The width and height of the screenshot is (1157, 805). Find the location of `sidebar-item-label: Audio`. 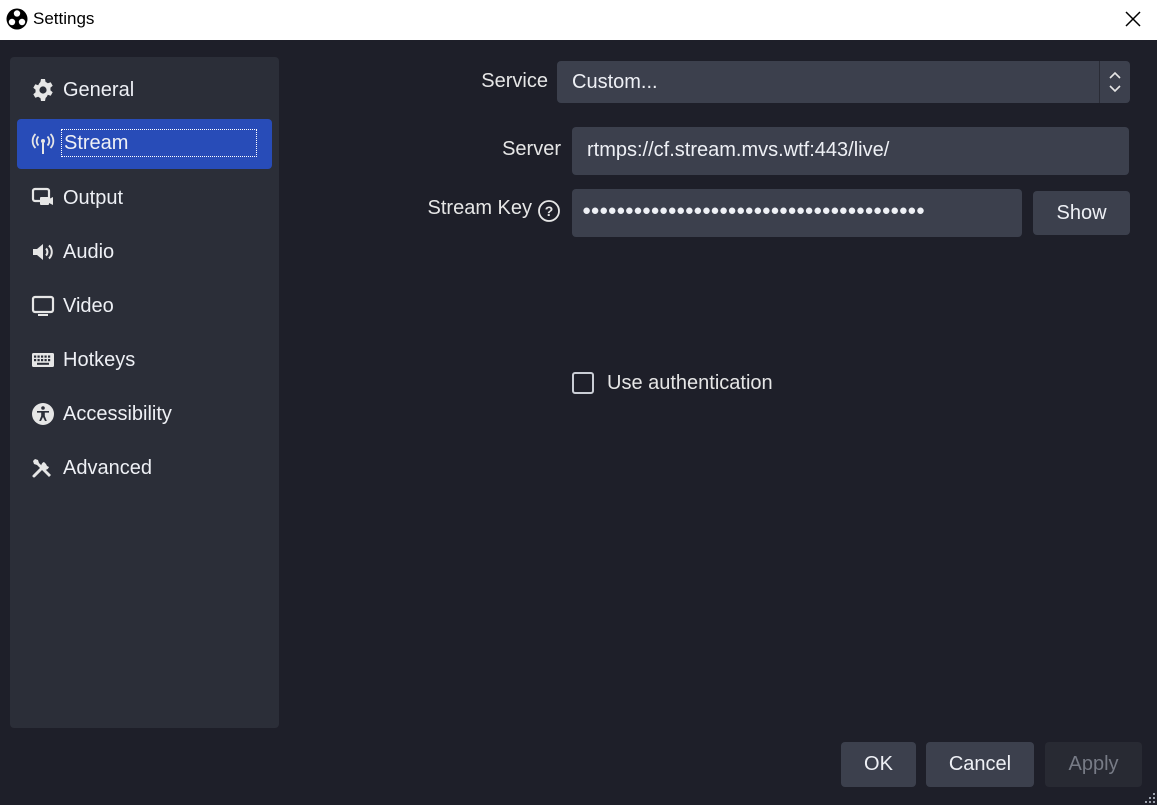

sidebar-item-label: Audio is located at coordinates (89, 252).